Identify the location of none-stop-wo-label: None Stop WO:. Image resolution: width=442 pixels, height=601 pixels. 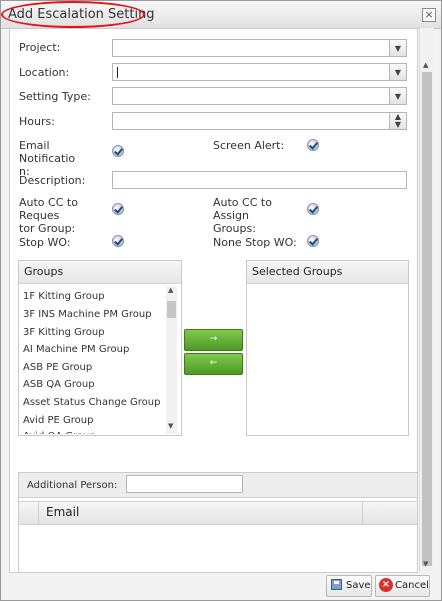
(255, 242).